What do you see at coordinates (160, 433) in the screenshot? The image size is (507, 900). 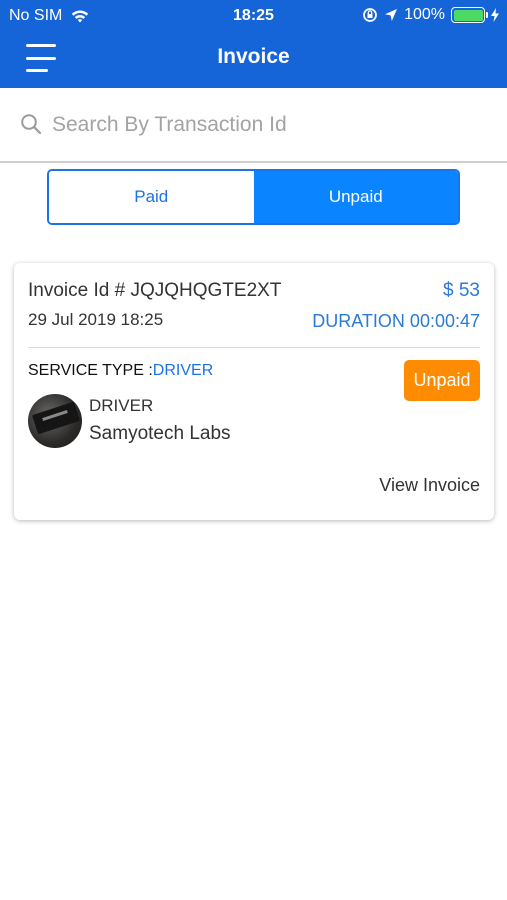 I see `driver-name: Samyotech Labs` at bounding box center [160, 433].